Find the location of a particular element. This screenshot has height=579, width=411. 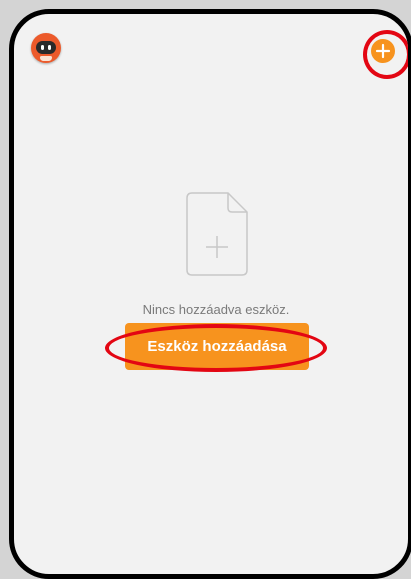

avatar-chin is located at coordinates (46, 58).